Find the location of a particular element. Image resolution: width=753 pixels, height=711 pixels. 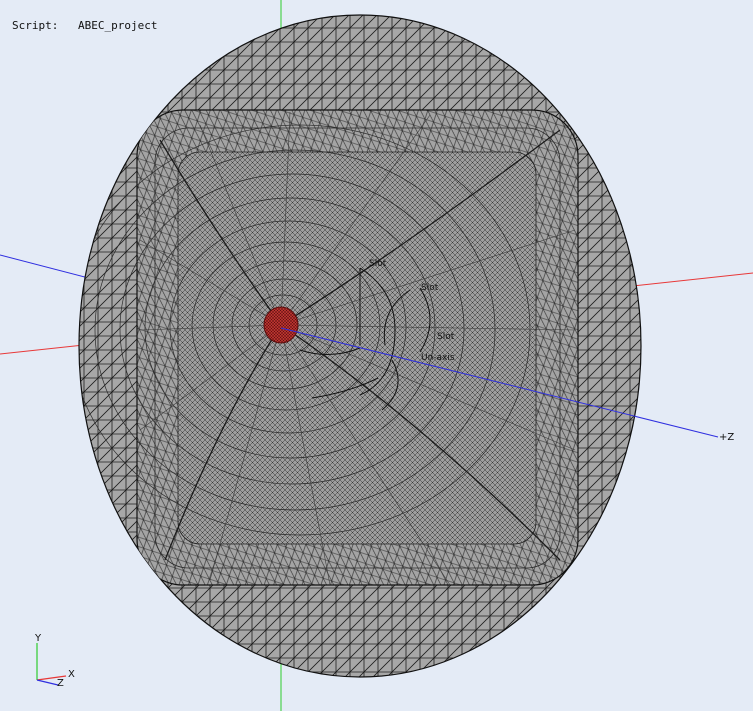

triad-x-label: X is located at coordinates (71, 674).